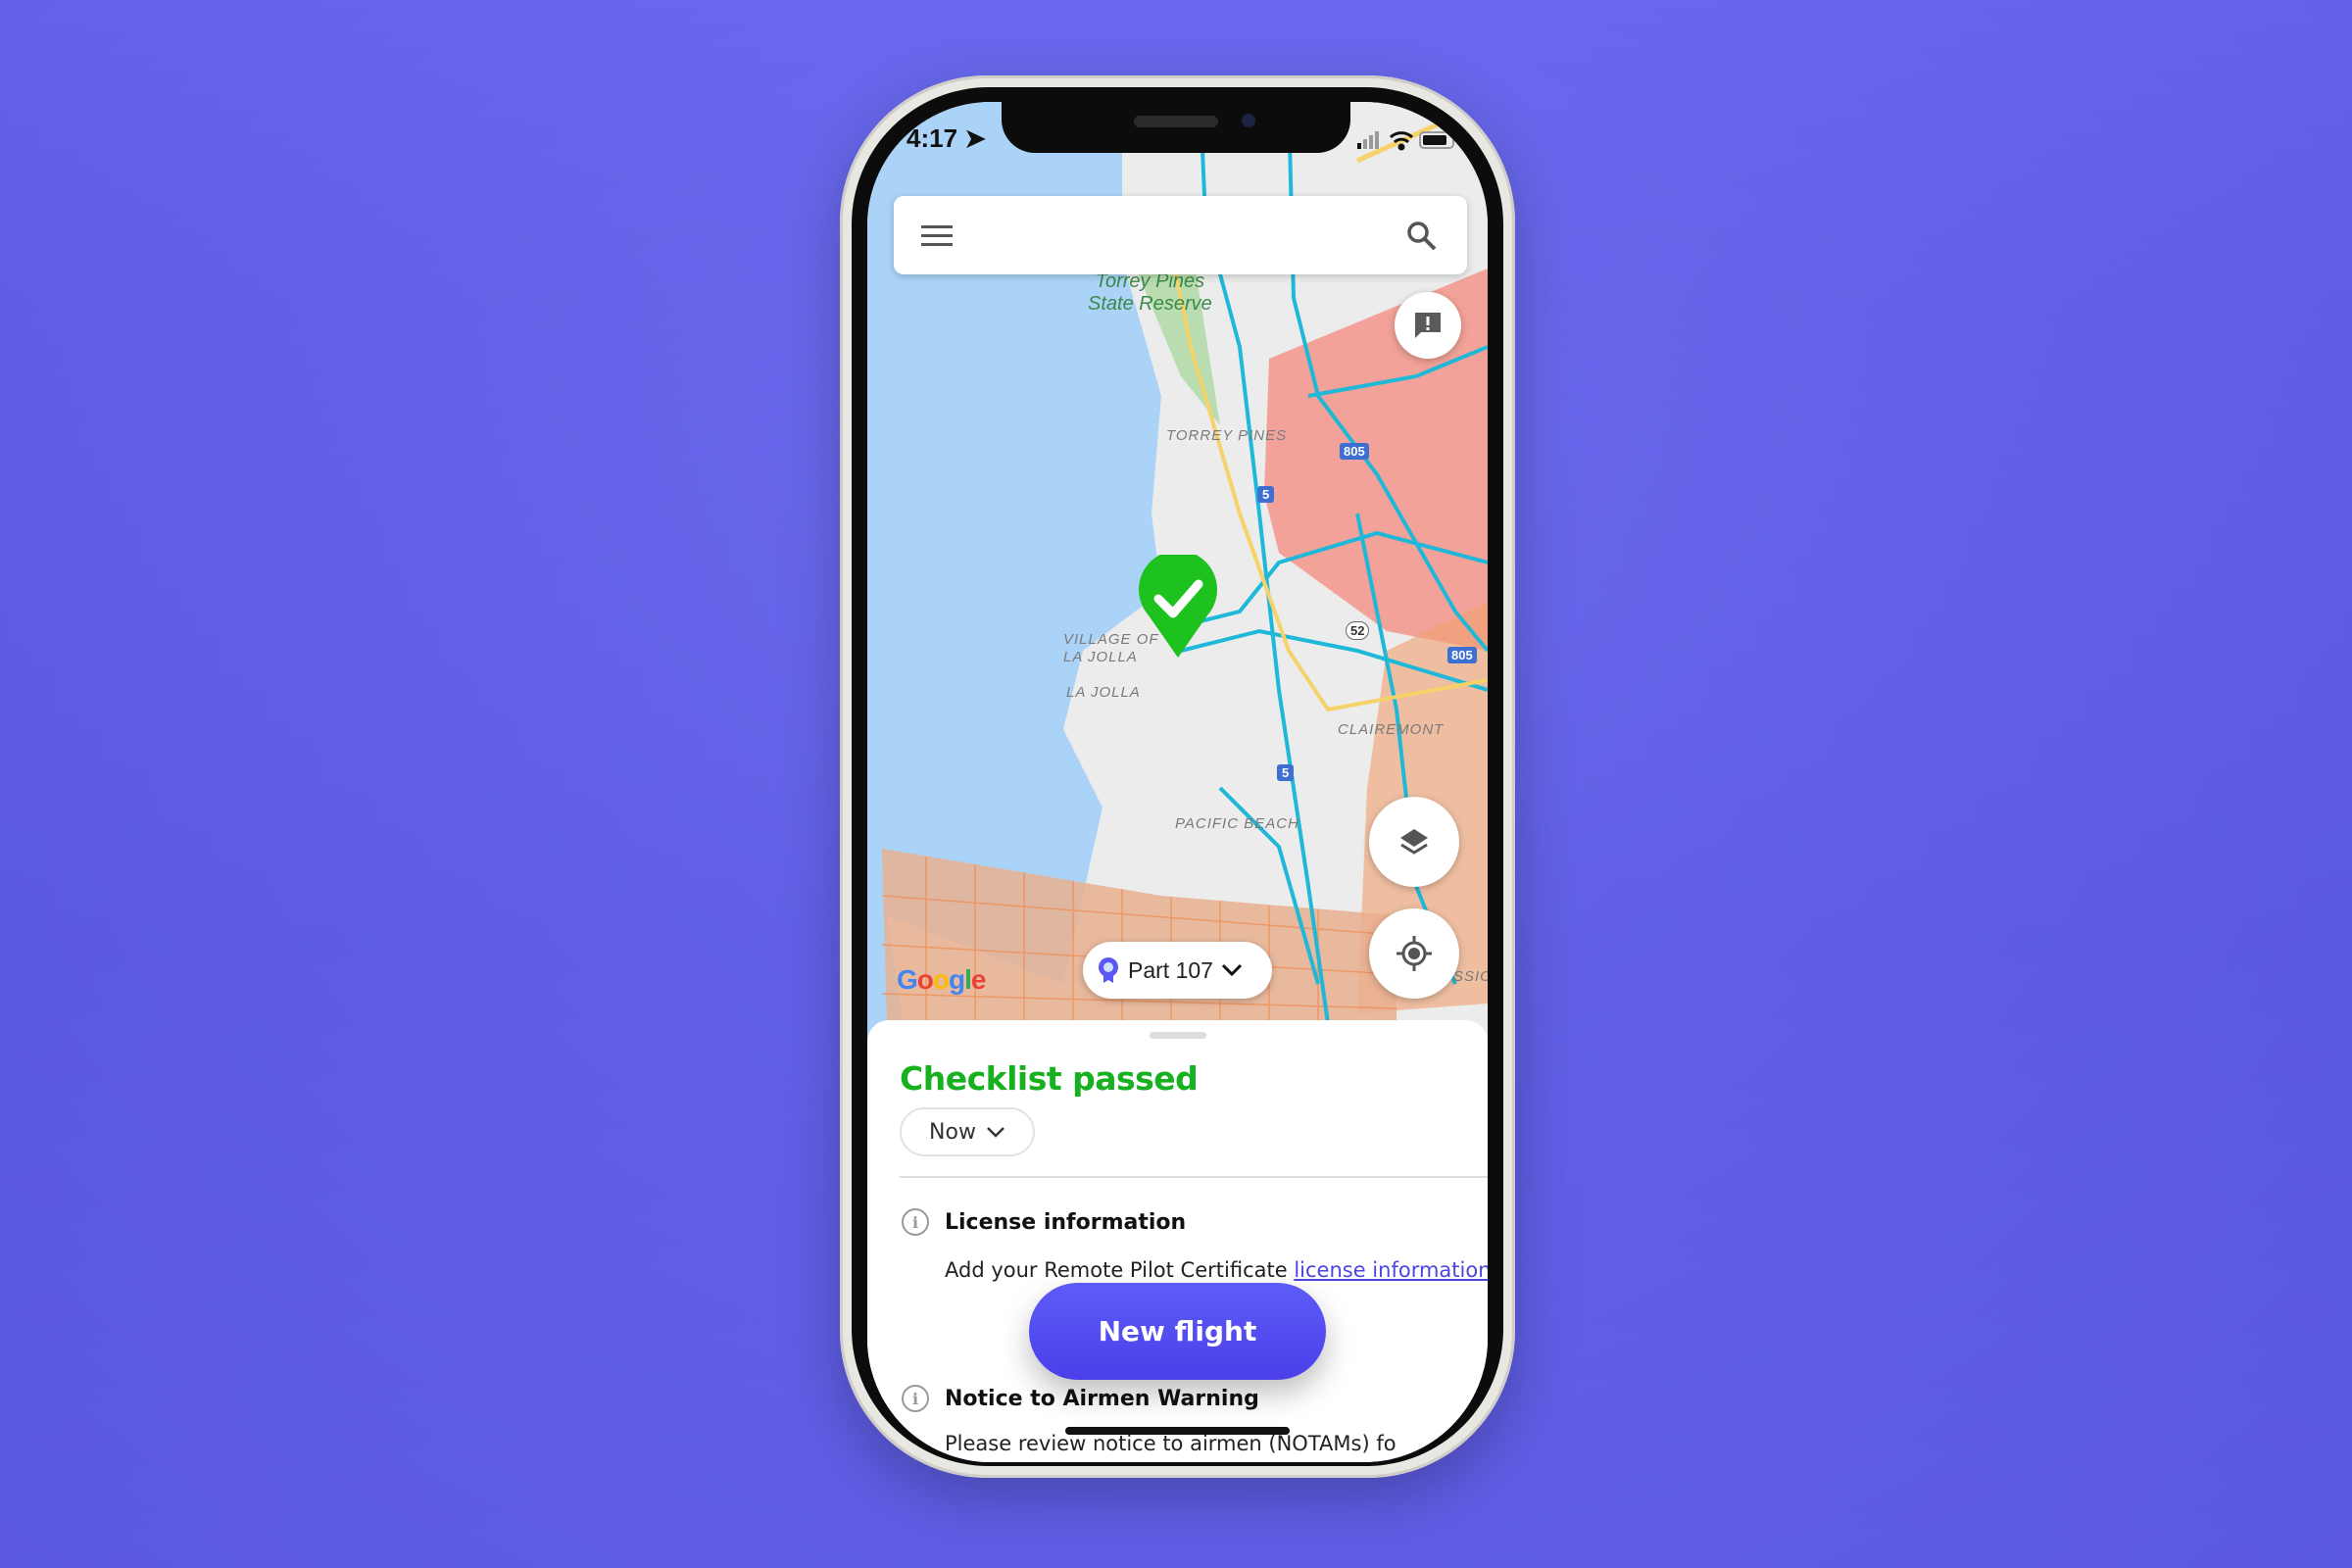  What do you see at coordinates (1180, 235) in the screenshot?
I see `search-bar` at bounding box center [1180, 235].